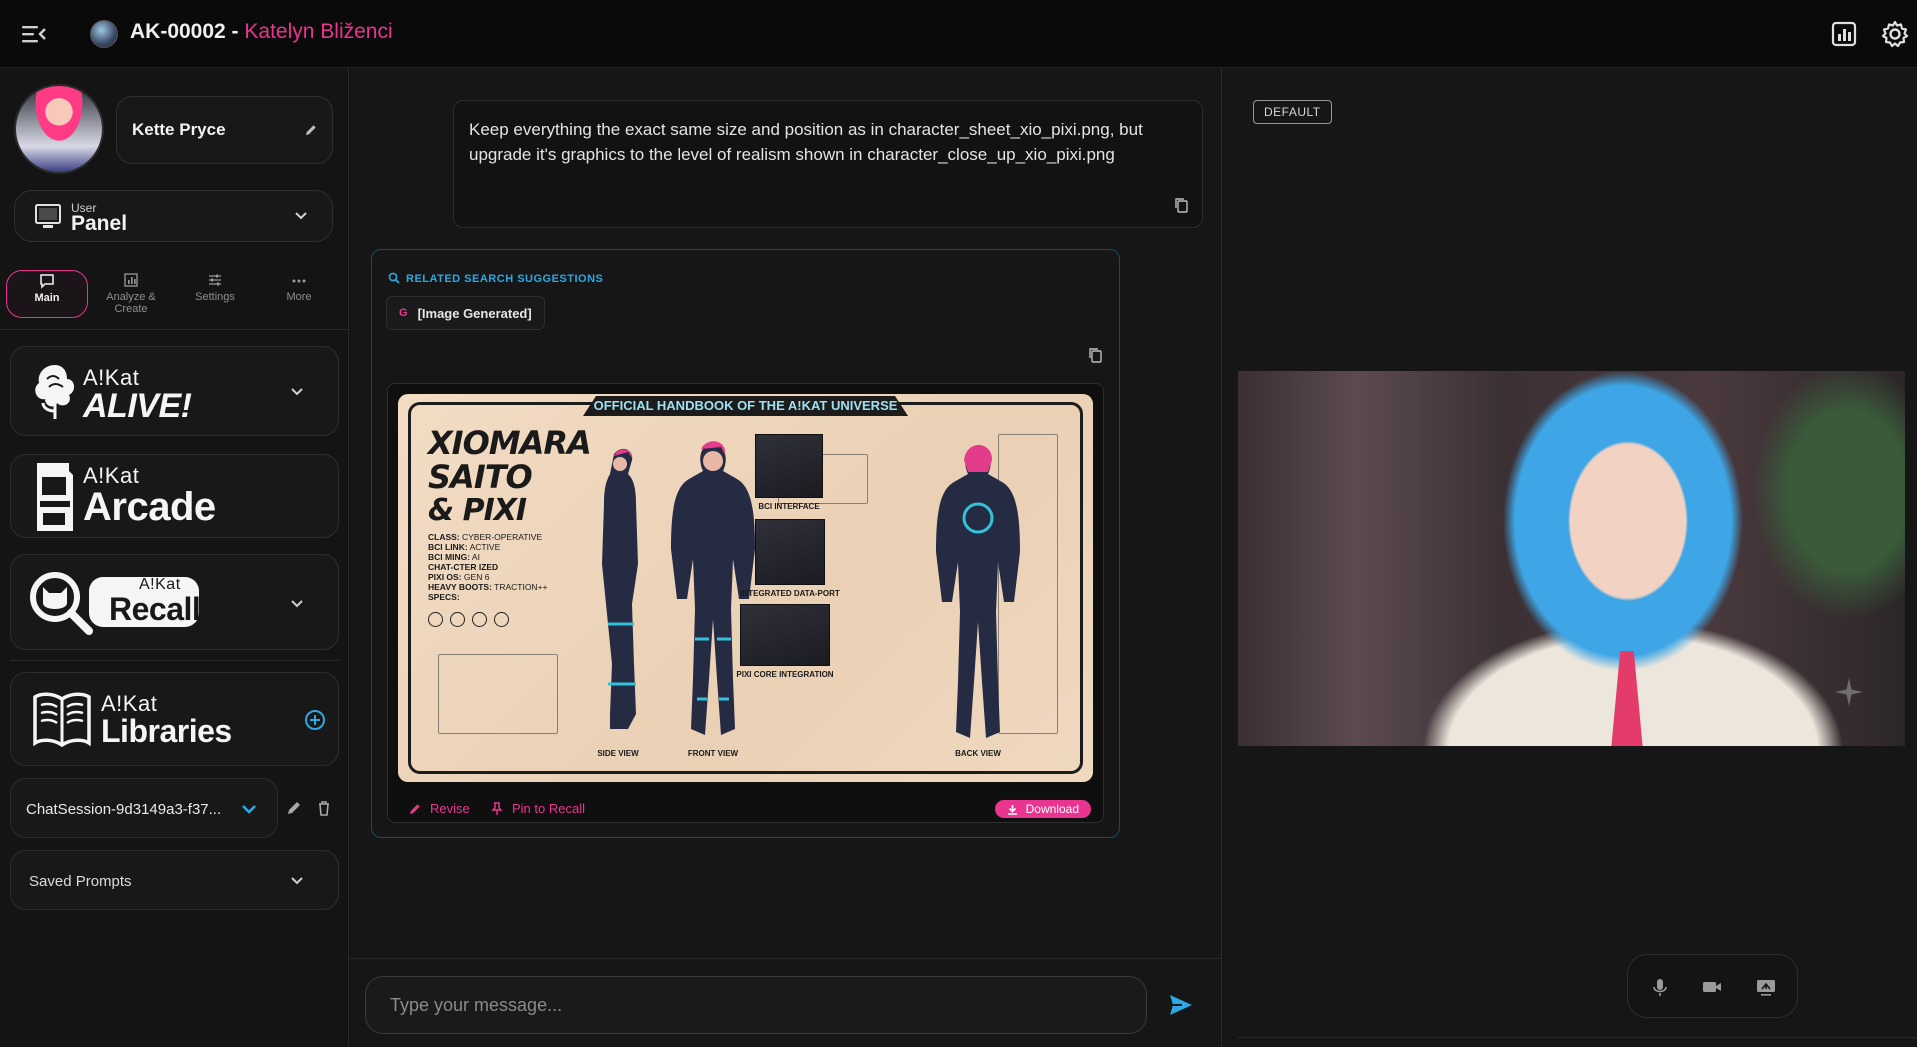 The width and height of the screenshot is (1917, 1047). I want to click on monitor-icon, so click(48, 216).